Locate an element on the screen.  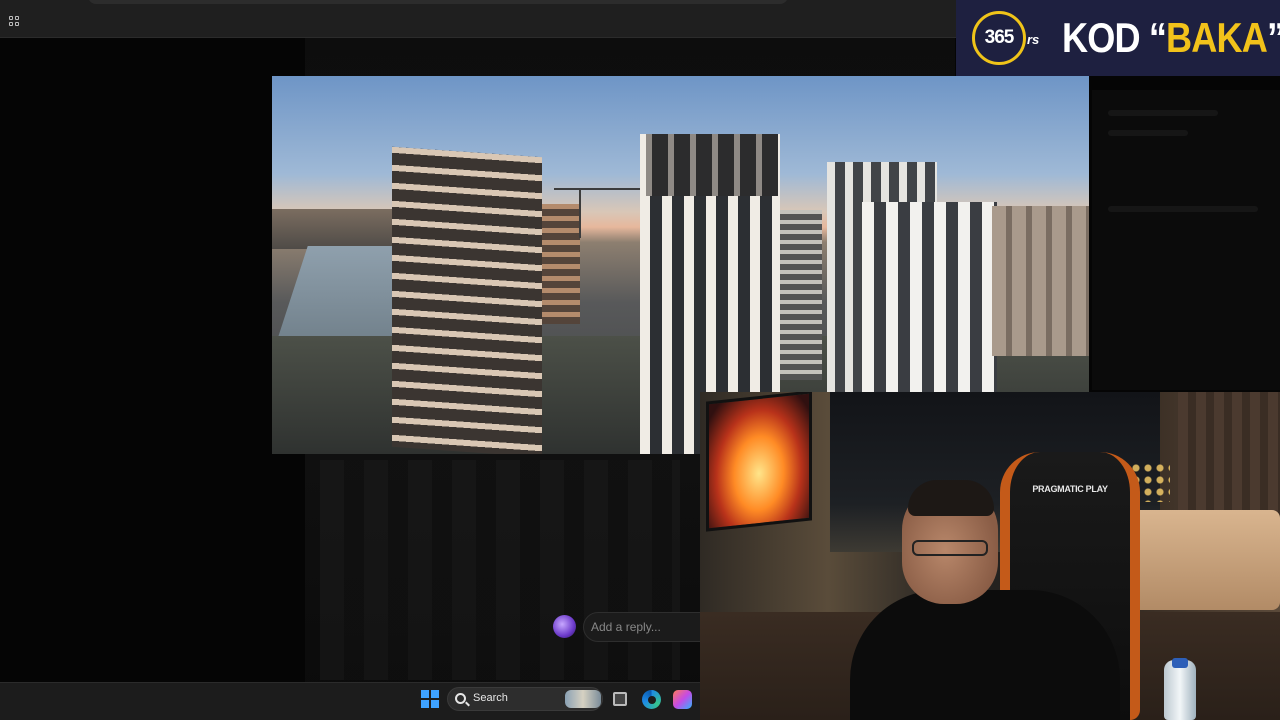
apps-grid-icon is located at coordinates (14, 21).